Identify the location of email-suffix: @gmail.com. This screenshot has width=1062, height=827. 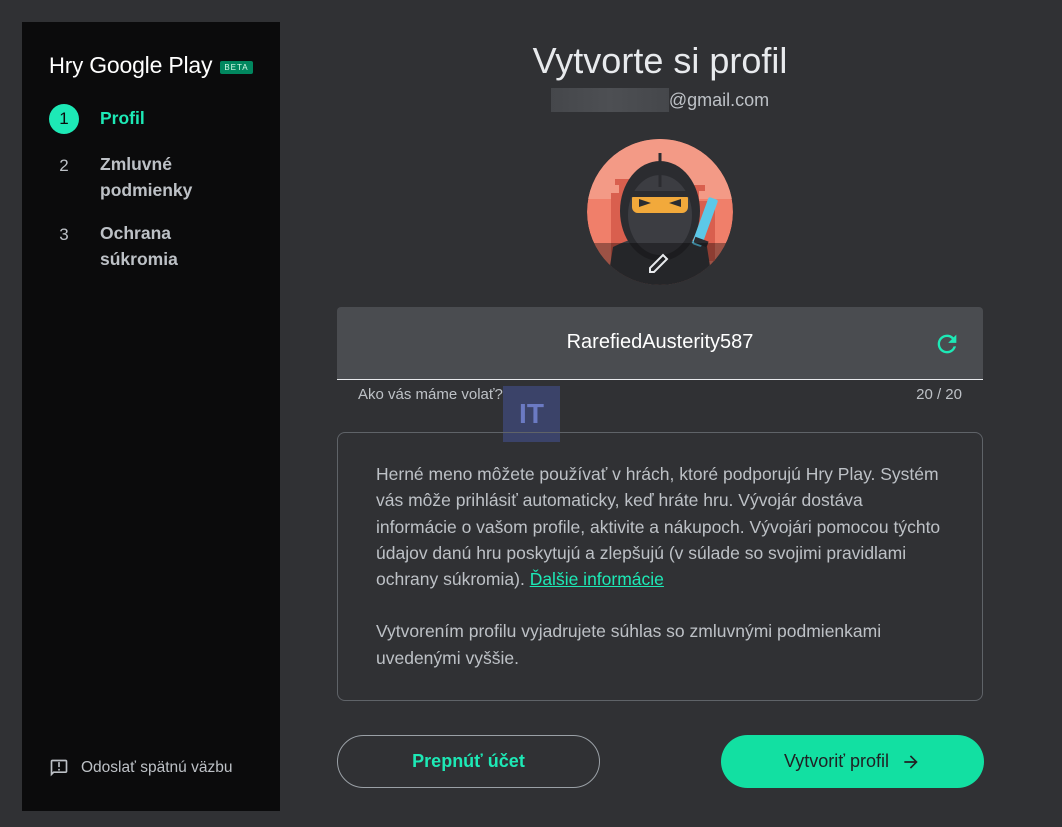
(719, 100).